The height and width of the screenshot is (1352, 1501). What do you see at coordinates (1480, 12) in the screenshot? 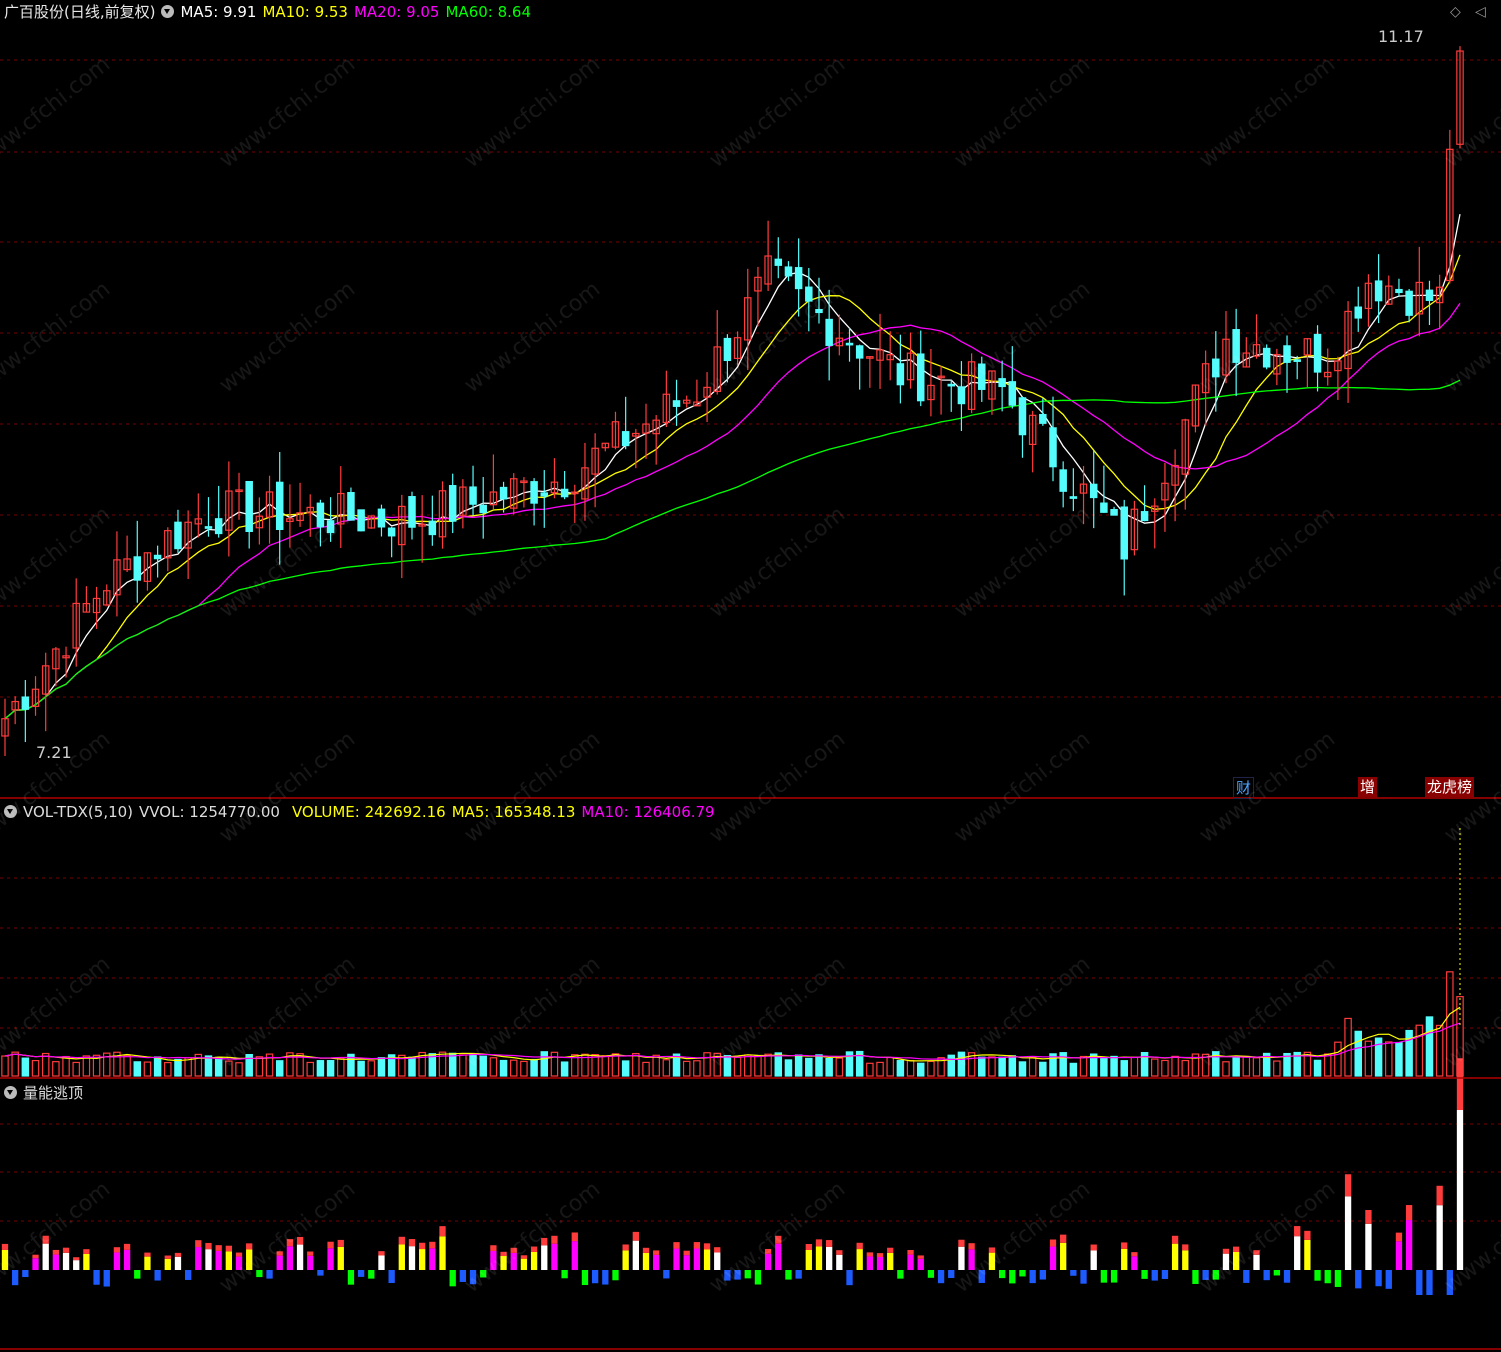
I see `expand-icon: ◁` at bounding box center [1480, 12].